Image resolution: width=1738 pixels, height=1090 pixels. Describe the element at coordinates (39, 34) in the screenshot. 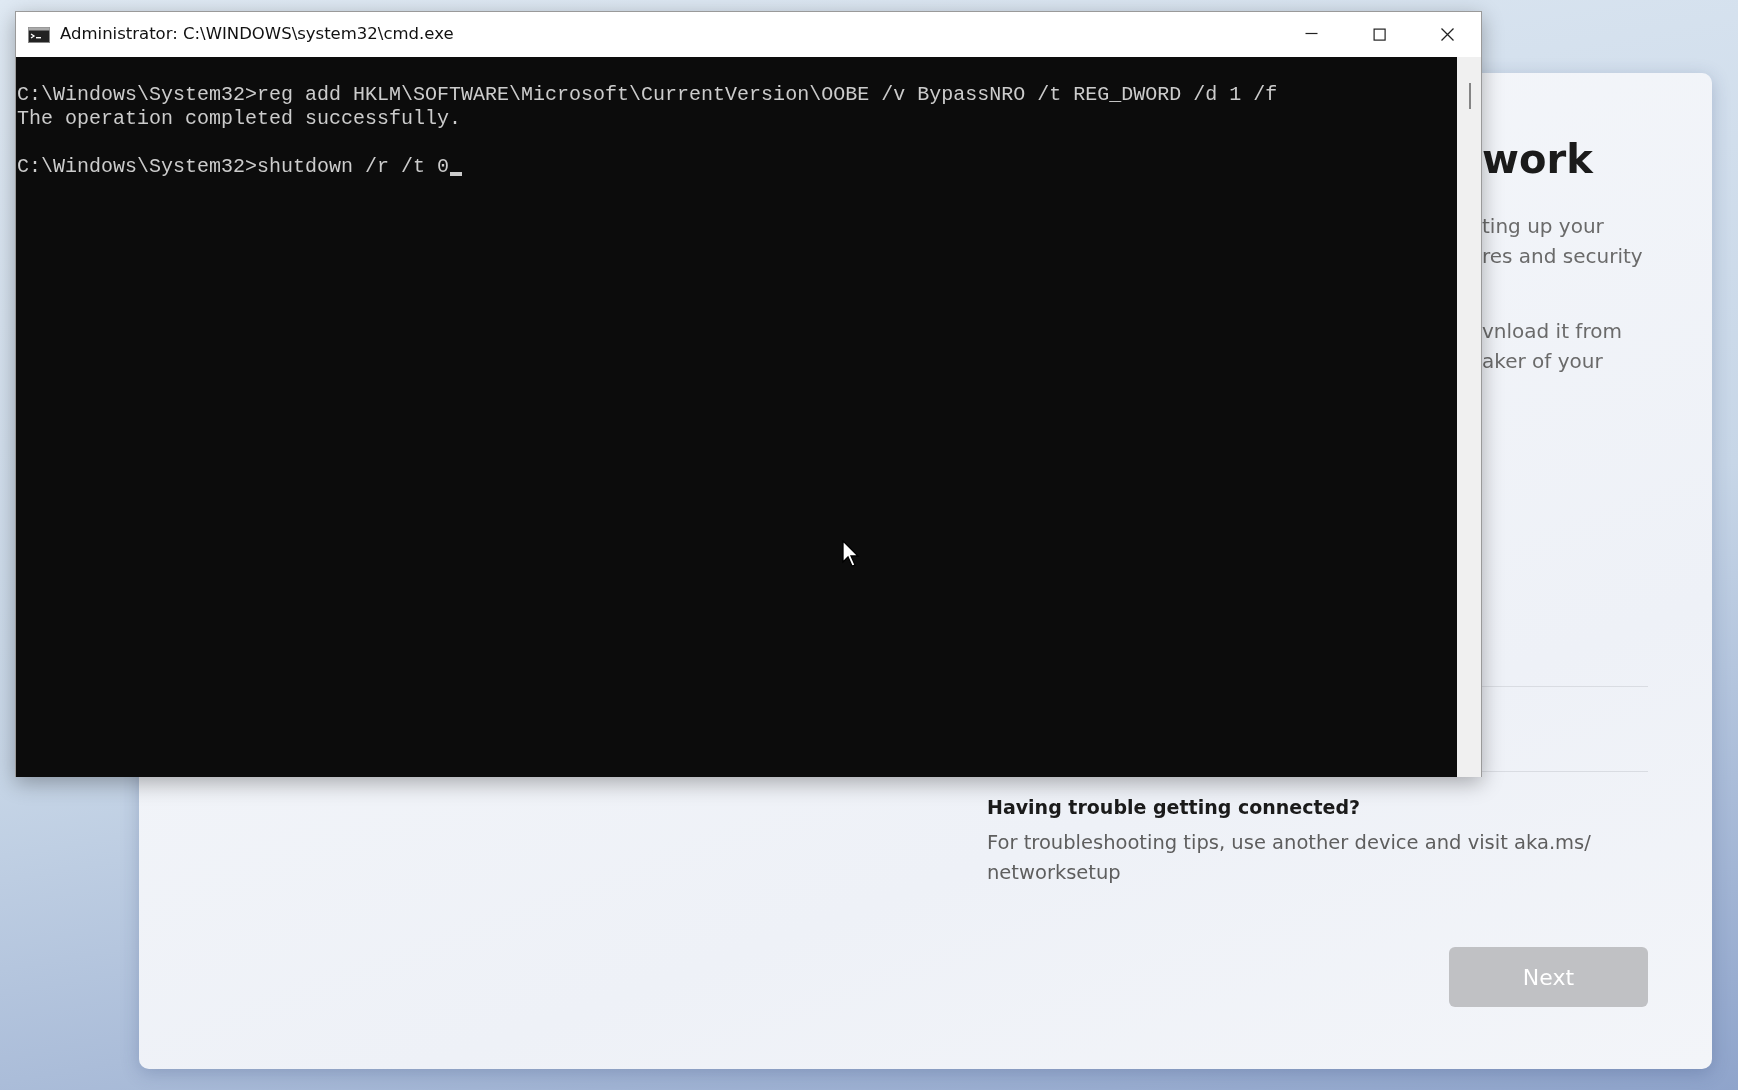

I see `terminal-icon` at that location.